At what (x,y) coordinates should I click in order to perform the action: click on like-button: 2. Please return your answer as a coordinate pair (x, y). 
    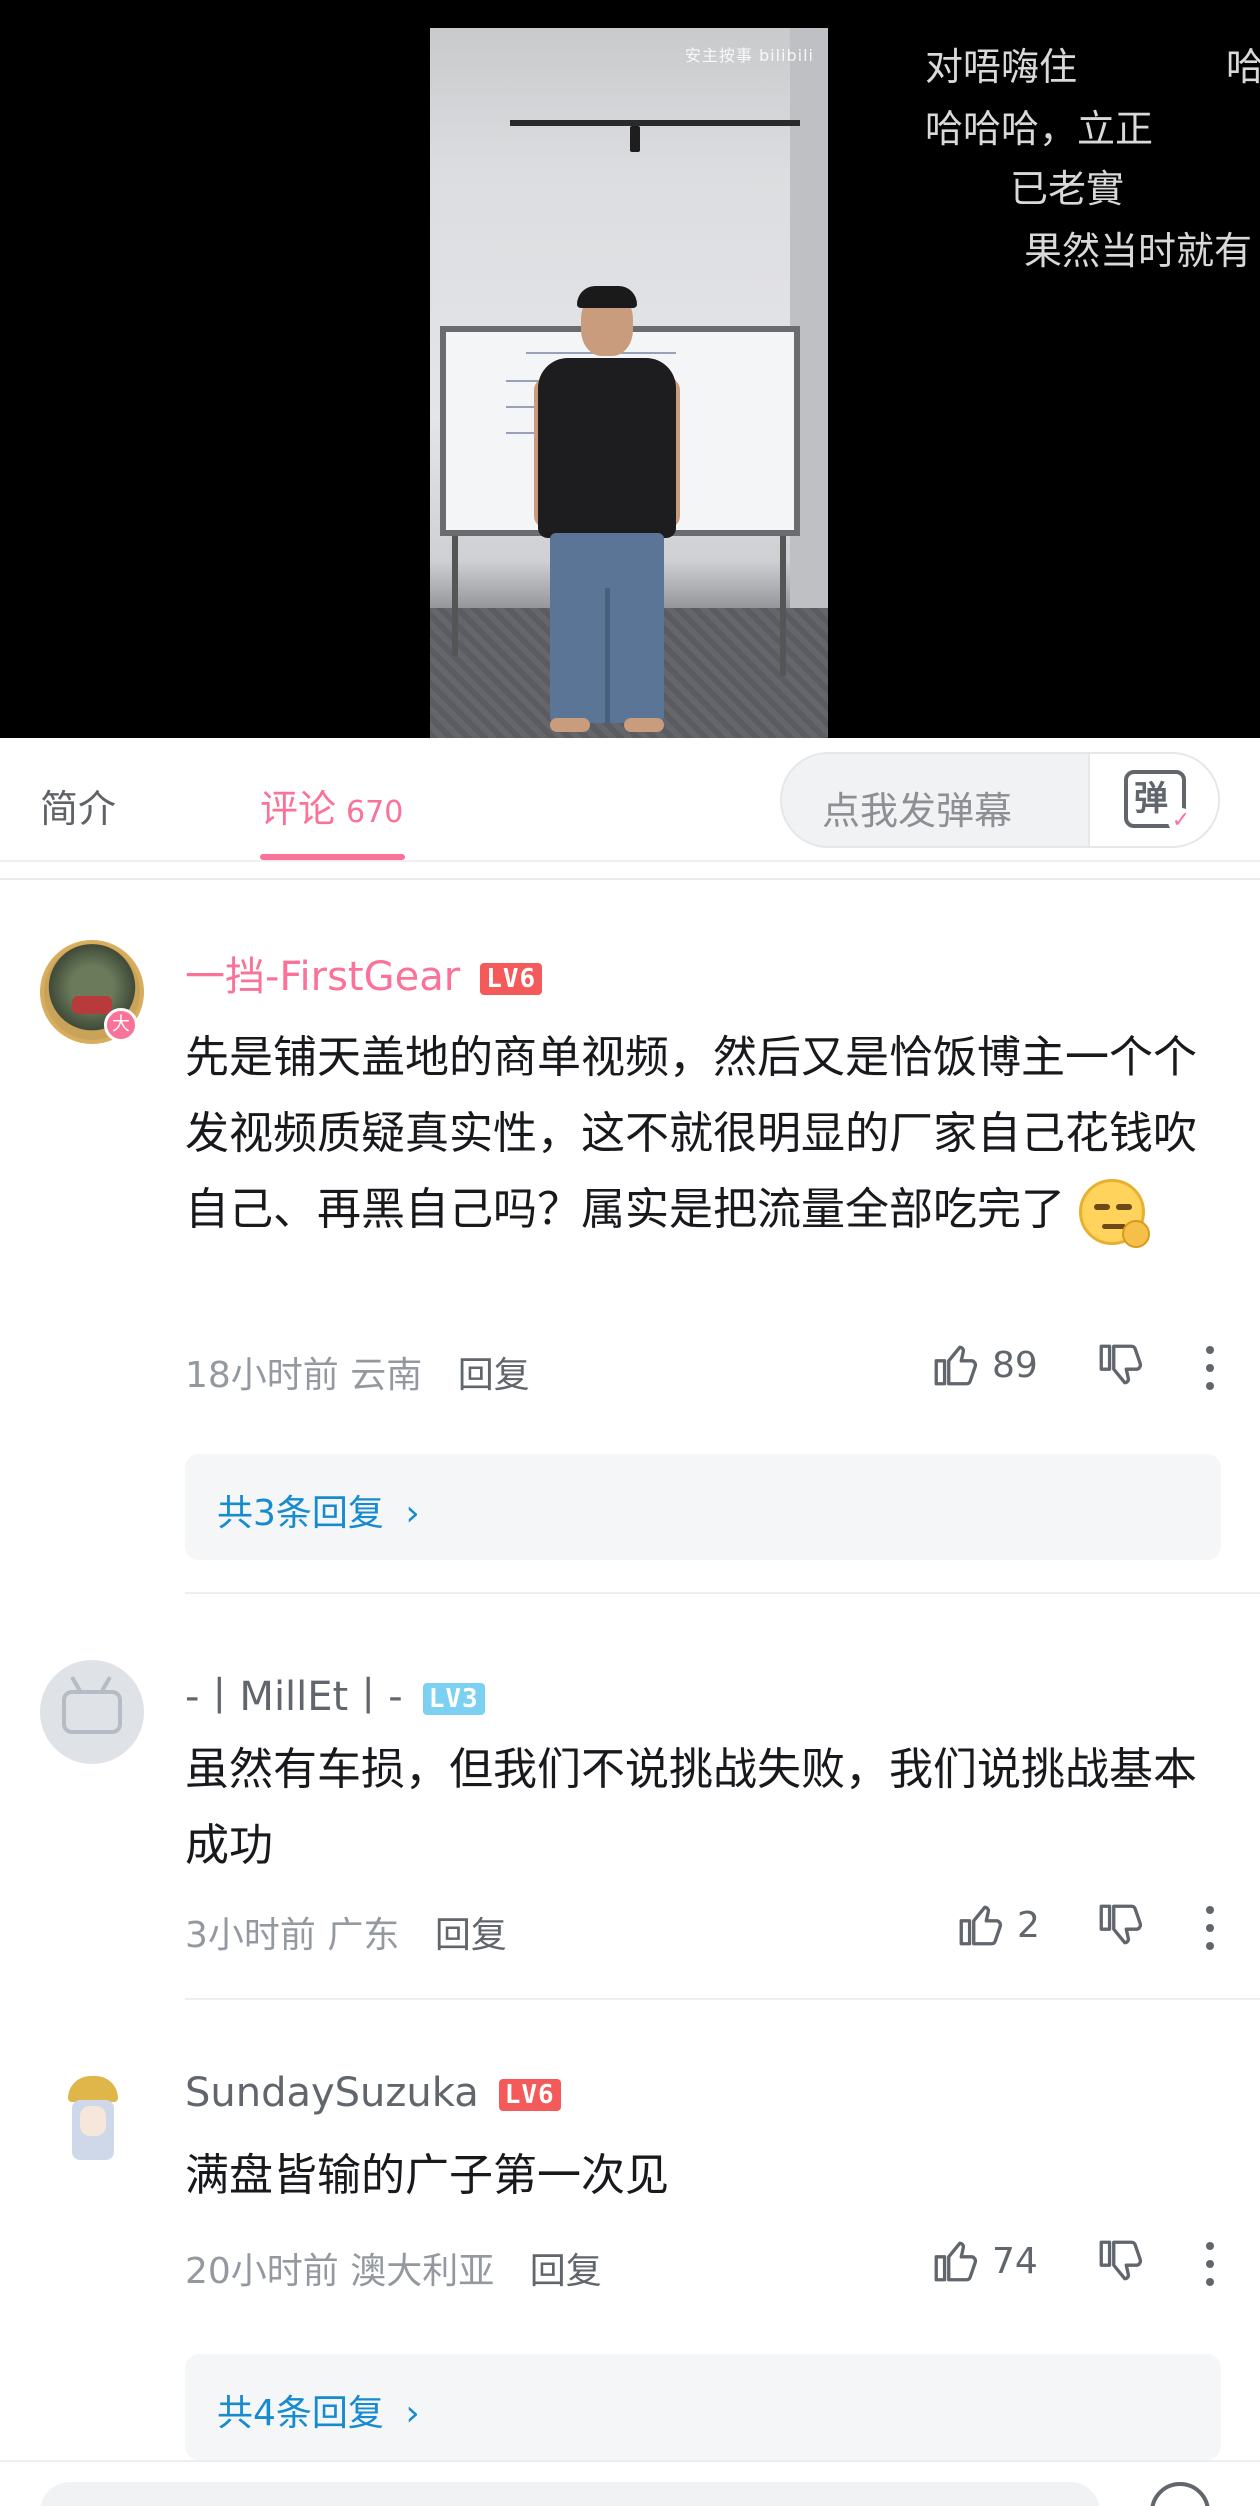
    Looking at the image, I should click on (997, 1925).